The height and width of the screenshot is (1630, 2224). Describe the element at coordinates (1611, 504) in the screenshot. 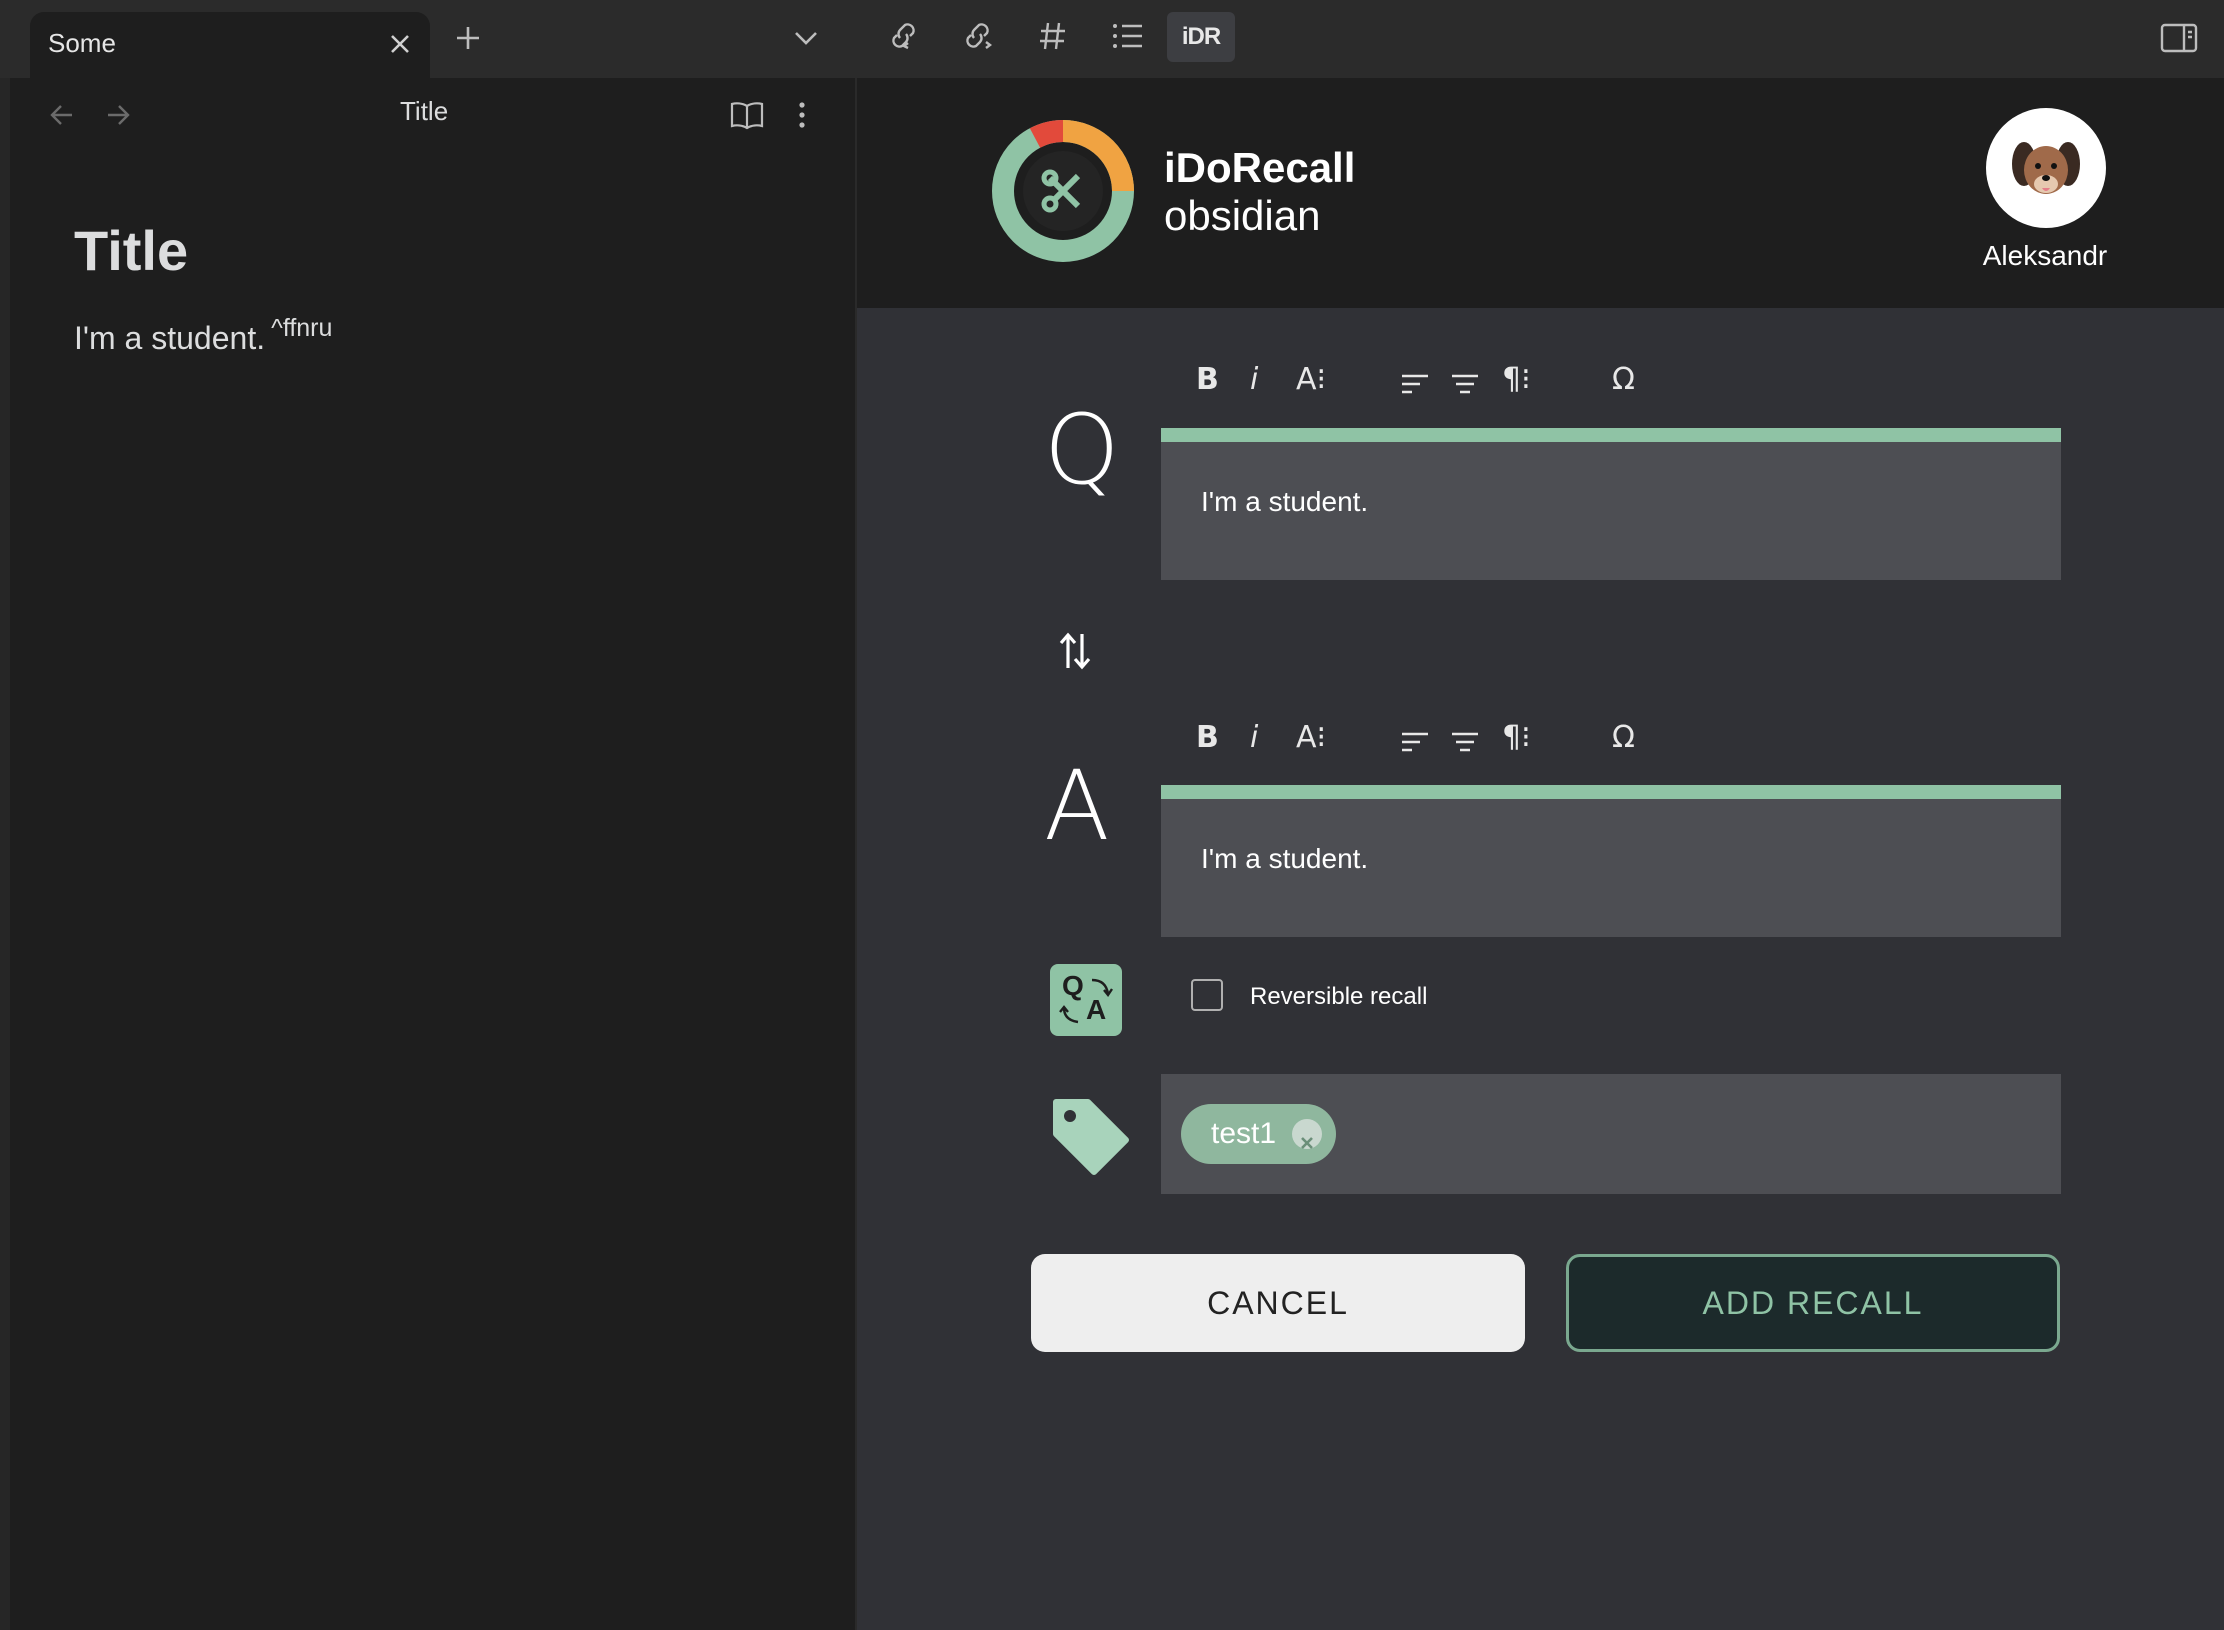

I see `question-editor: I'm a student.` at that location.